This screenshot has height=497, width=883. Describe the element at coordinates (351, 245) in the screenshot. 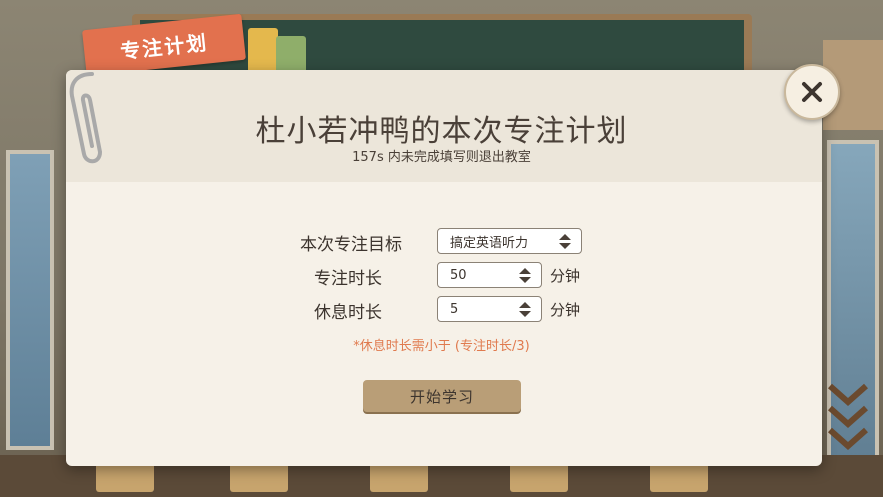

I see `goal-label: 本次专注目标` at that location.